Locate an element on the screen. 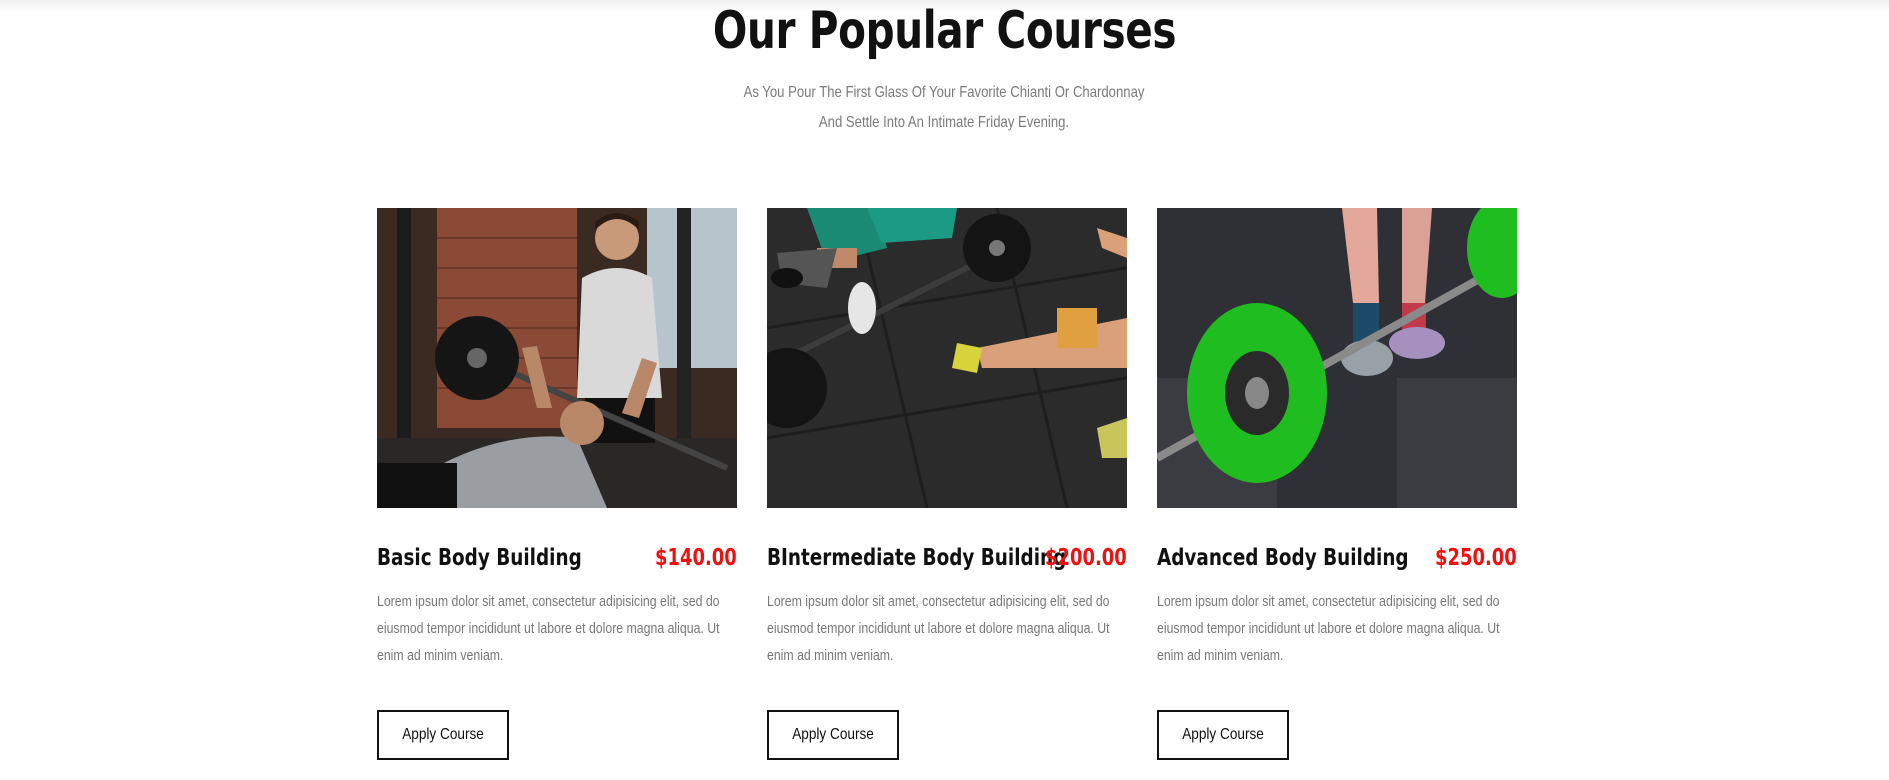 The height and width of the screenshot is (780, 1889). course-title: BIntermediate Body Building is located at coordinates (917, 558).